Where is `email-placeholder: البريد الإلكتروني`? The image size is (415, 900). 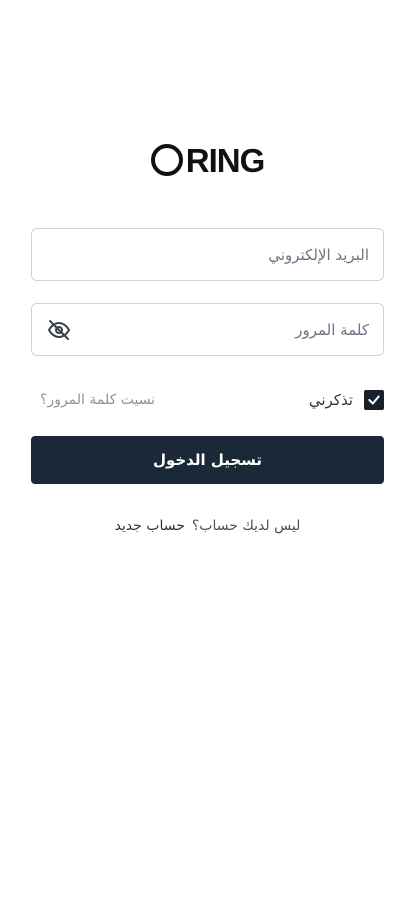
email-placeholder: البريد الإلكتروني is located at coordinates (318, 254).